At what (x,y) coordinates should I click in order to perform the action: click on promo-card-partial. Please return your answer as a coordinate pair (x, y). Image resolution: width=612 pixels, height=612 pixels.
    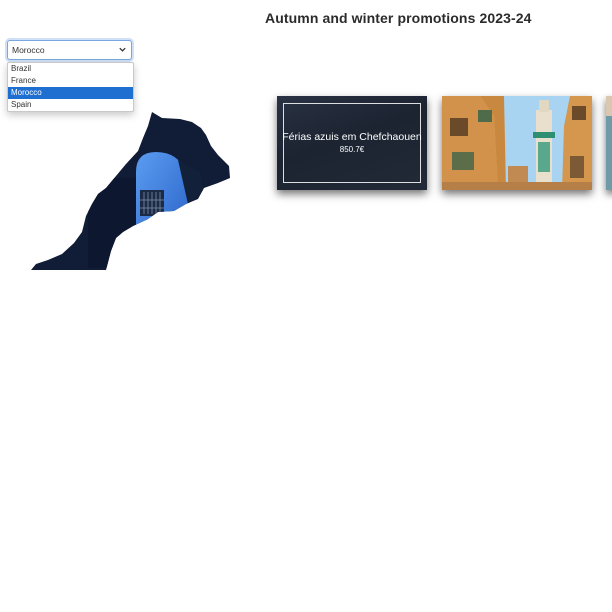
    Looking at the image, I should click on (609, 143).